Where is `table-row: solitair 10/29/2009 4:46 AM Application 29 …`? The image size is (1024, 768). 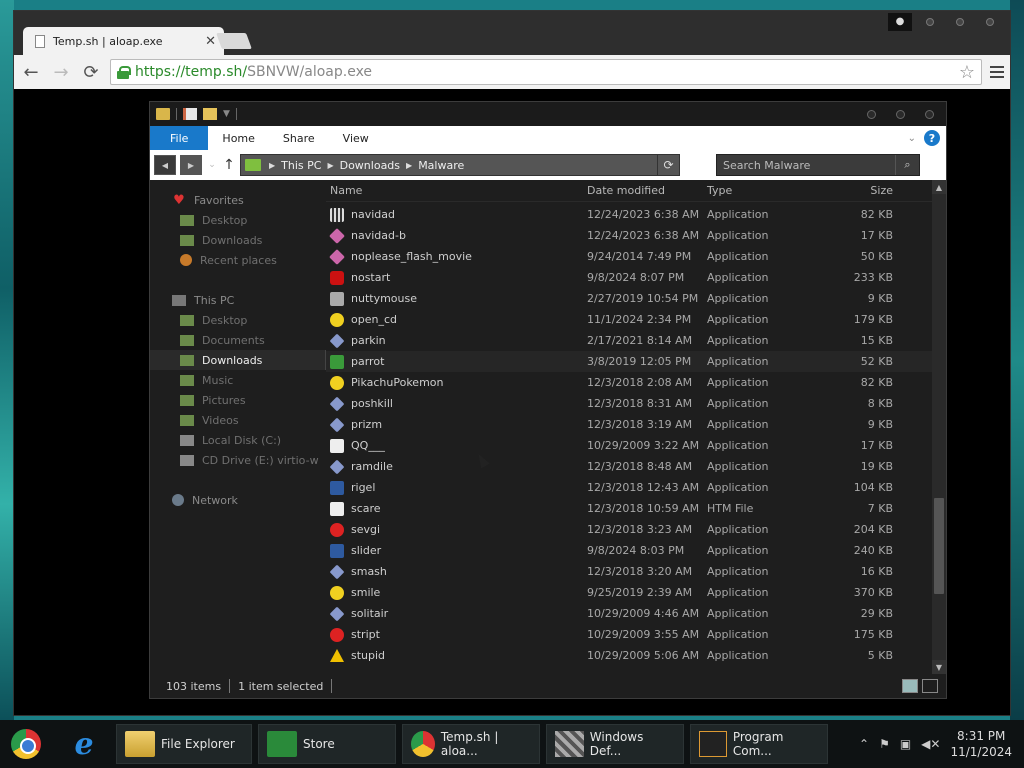
table-row: solitair 10/29/2009 4:46 AM Application 29 … is located at coordinates (629, 613).